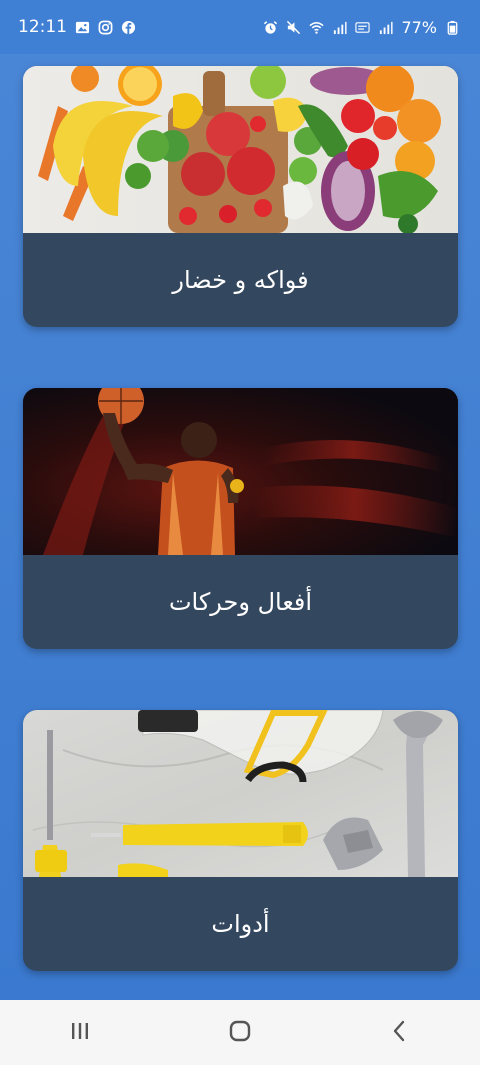  What do you see at coordinates (128, 27) in the screenshot?
I see `facebook-icon` at bounding box center [128, 27].